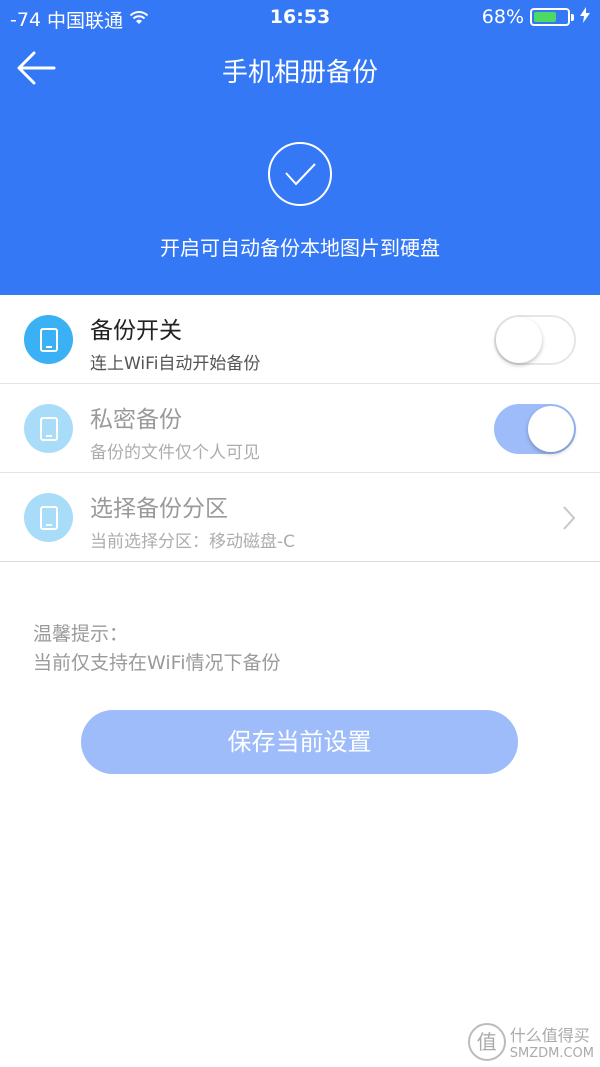 The height and width of the screenshot is (1067, 600). Describe the element at coordinates (299, 742) in the screenshot. I see `save-settings-button: 保存当前设置` at that location.